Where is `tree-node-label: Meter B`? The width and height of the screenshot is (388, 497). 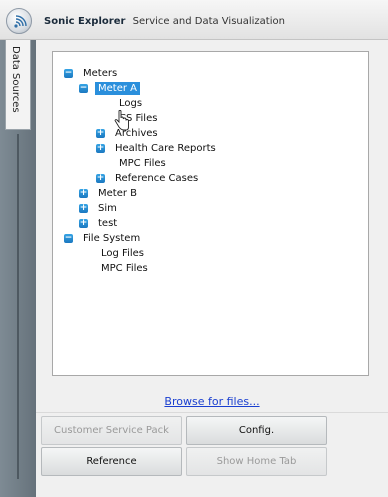 tree-node-label: Meter B is located at coordinates (118, 193).